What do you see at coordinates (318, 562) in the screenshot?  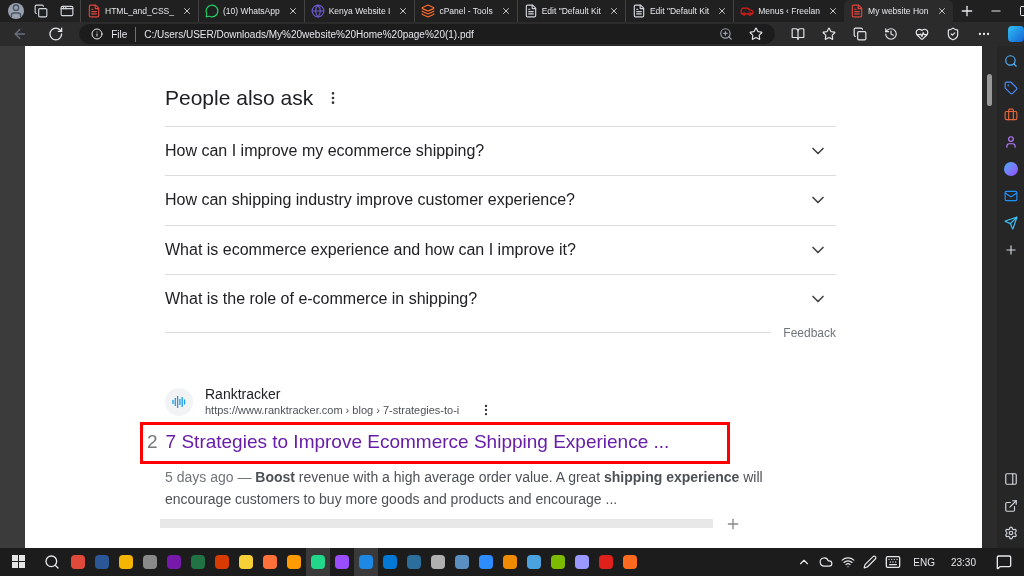 I see `taskbar-app` at bounding box center [318, 562].